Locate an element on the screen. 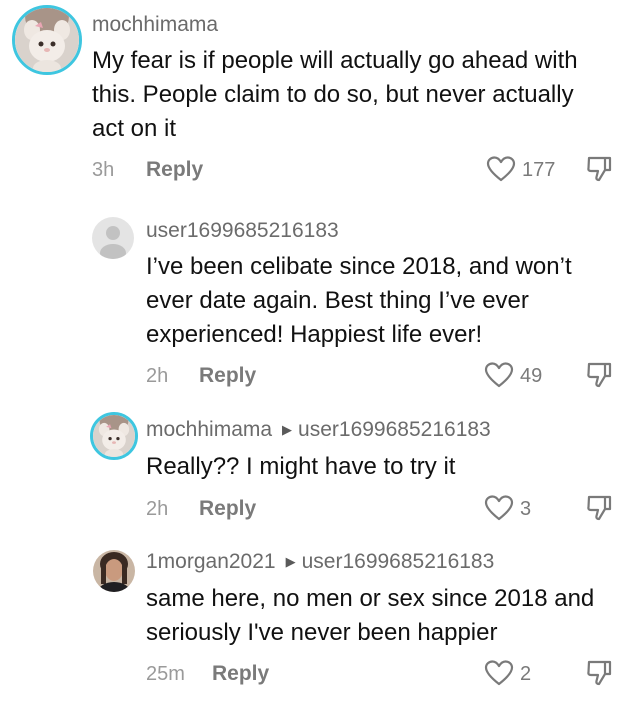  photo-avatar-icon is located at coordinates (114, 571).